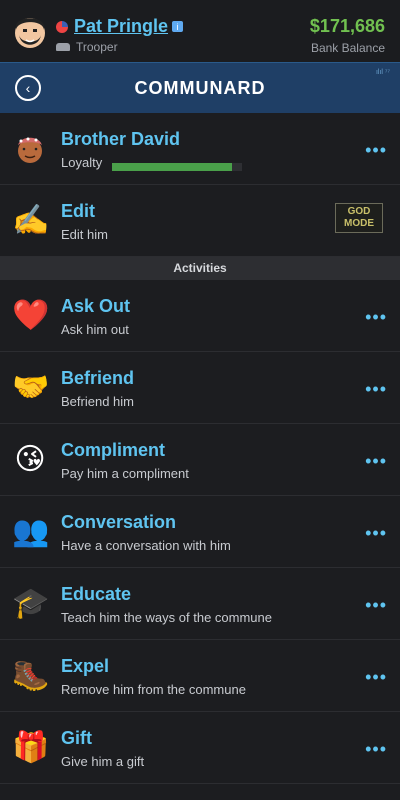 This screenshot has width=400, height=800. What do you see at coordinates (31, 315) in the screenshot?
I see `heart-icon: ❤️` at bounding box center [31, 315].